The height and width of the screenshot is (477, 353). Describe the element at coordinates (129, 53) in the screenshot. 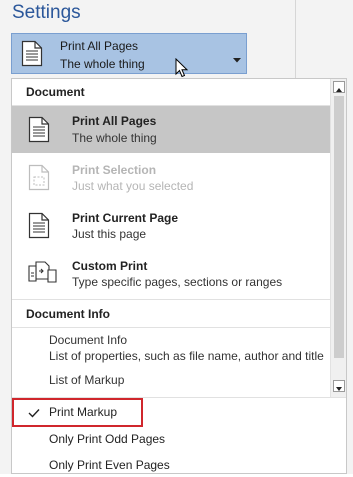

I see `print-range-dropdown: Print All Pages The whole thing` at that location.